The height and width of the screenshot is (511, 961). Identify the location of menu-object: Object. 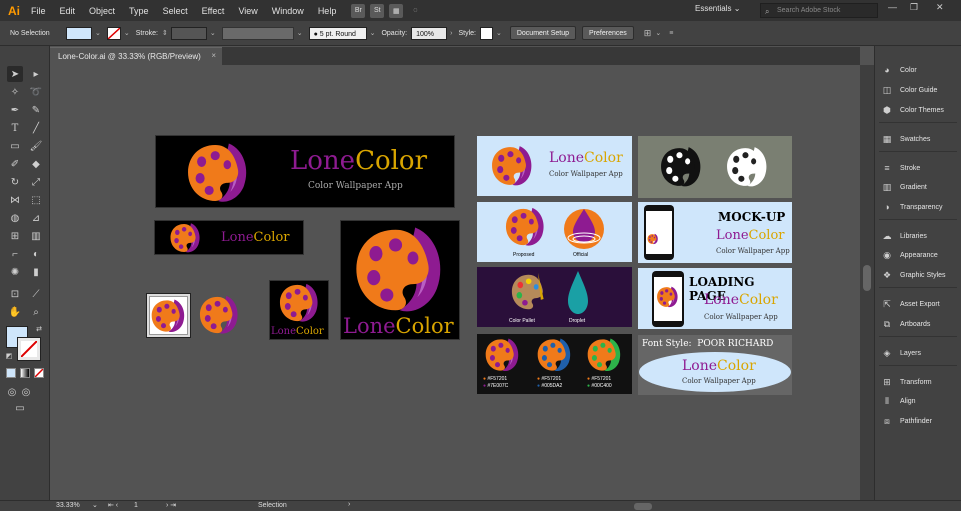
(102, 11).